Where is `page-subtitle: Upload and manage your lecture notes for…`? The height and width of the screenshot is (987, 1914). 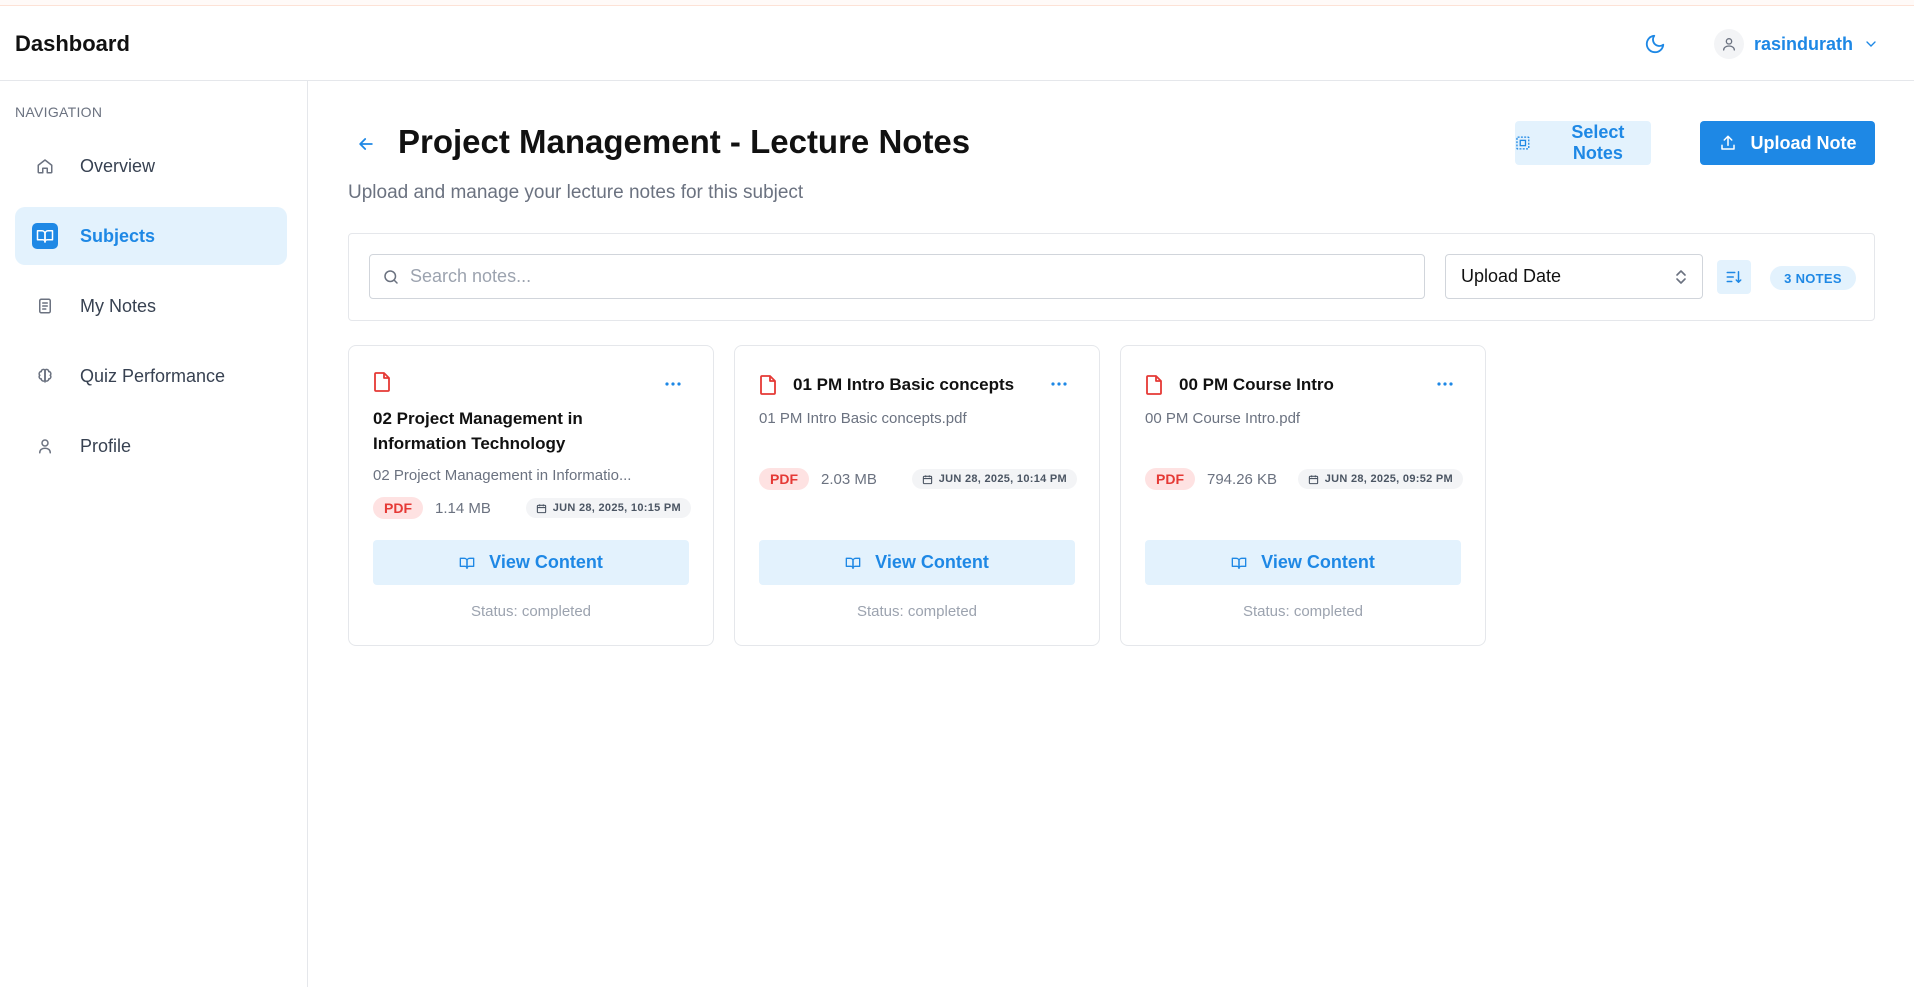
page-subtitle: Upload and manage your lecture notes for… is located at coordinates (576, 192).